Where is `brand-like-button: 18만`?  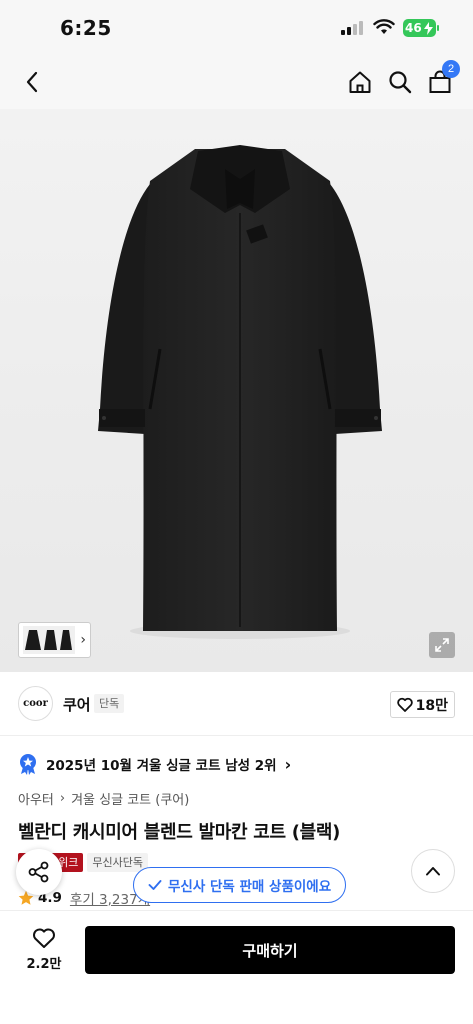 brand-like-button: 18만 is located at coordinates (422, 704).